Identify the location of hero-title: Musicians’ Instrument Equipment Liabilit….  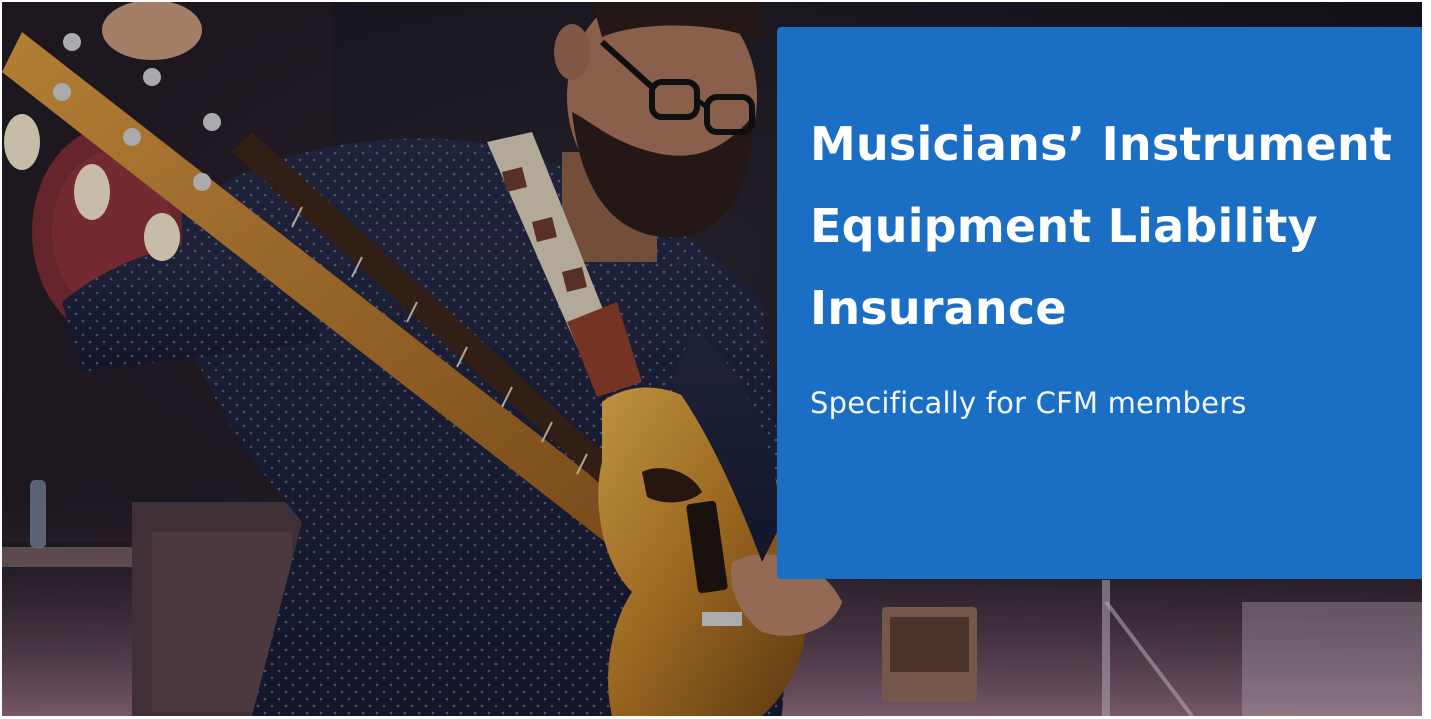
(1101, 226).